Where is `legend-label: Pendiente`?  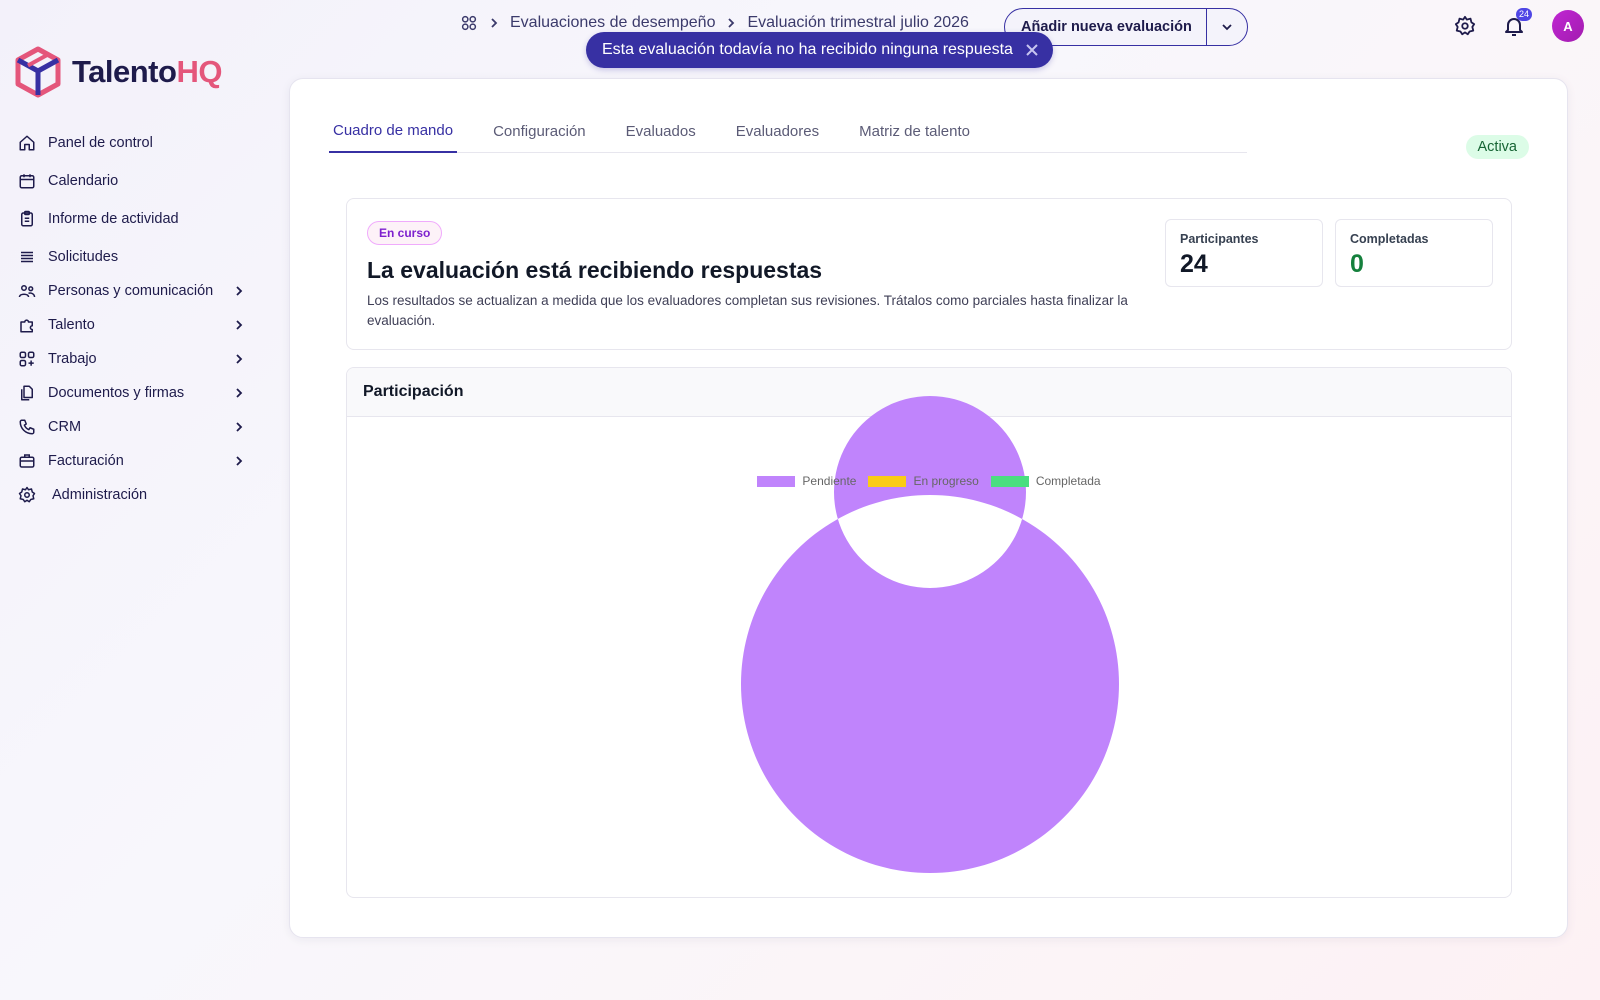
legend-label: Pendiente is located at coordinates (829, 481).